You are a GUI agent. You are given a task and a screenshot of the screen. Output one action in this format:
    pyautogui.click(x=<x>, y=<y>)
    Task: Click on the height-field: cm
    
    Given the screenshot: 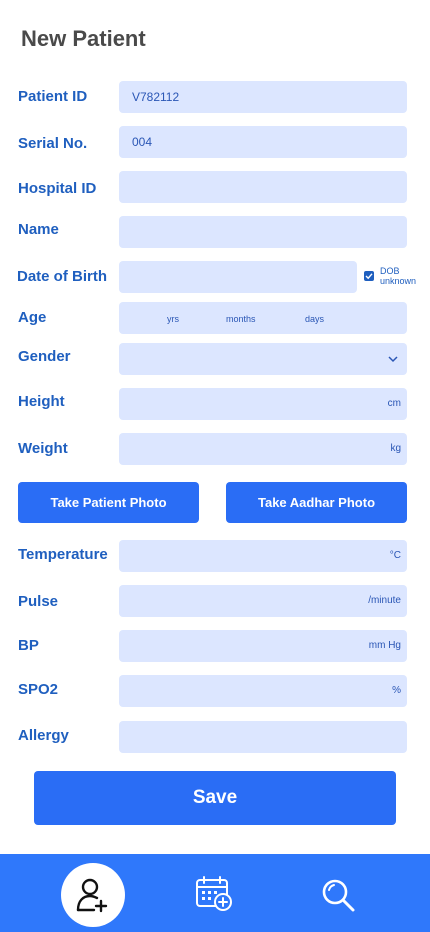 What is the action you would take?
    pyautogui.click(x=263, y=404)
    